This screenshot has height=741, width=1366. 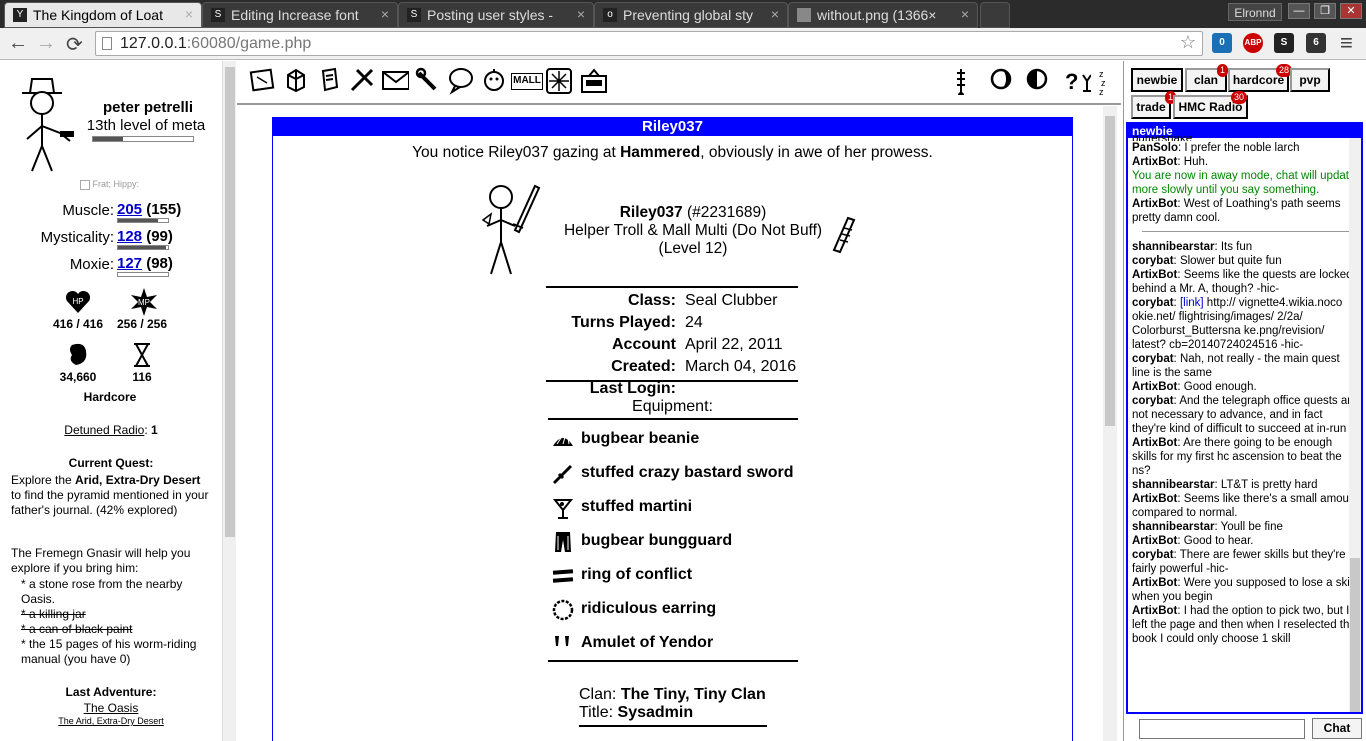 I want to click on compass-icon, so click(x=559, y=81).